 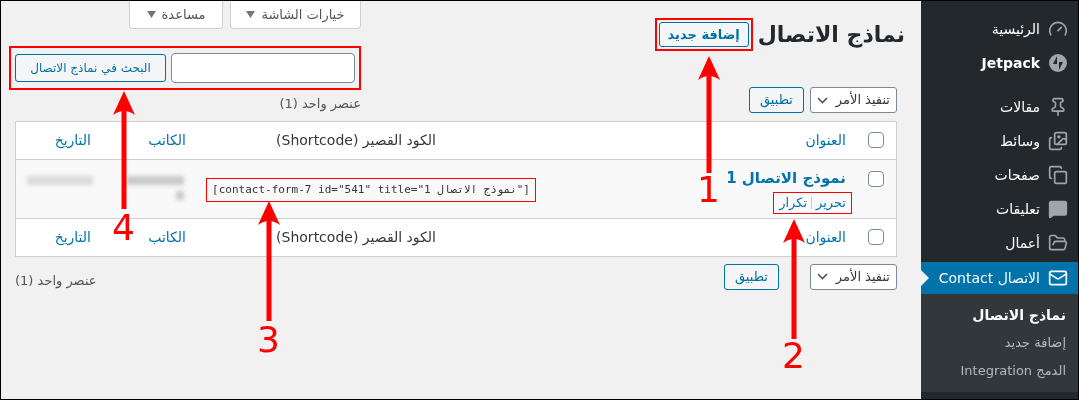 What do you see at coordinates (831, 203) in the screenshot?
I see `row-action-link: تحرير` at bounding box center [831, 203].